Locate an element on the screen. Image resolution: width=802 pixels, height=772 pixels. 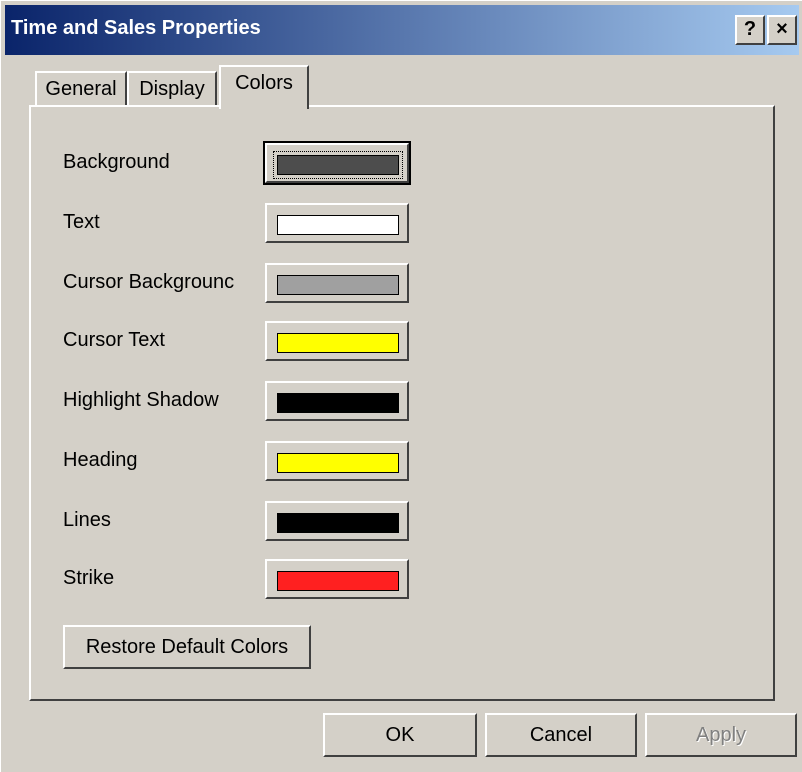
close-icon: × is located at coordinates (782, 29).